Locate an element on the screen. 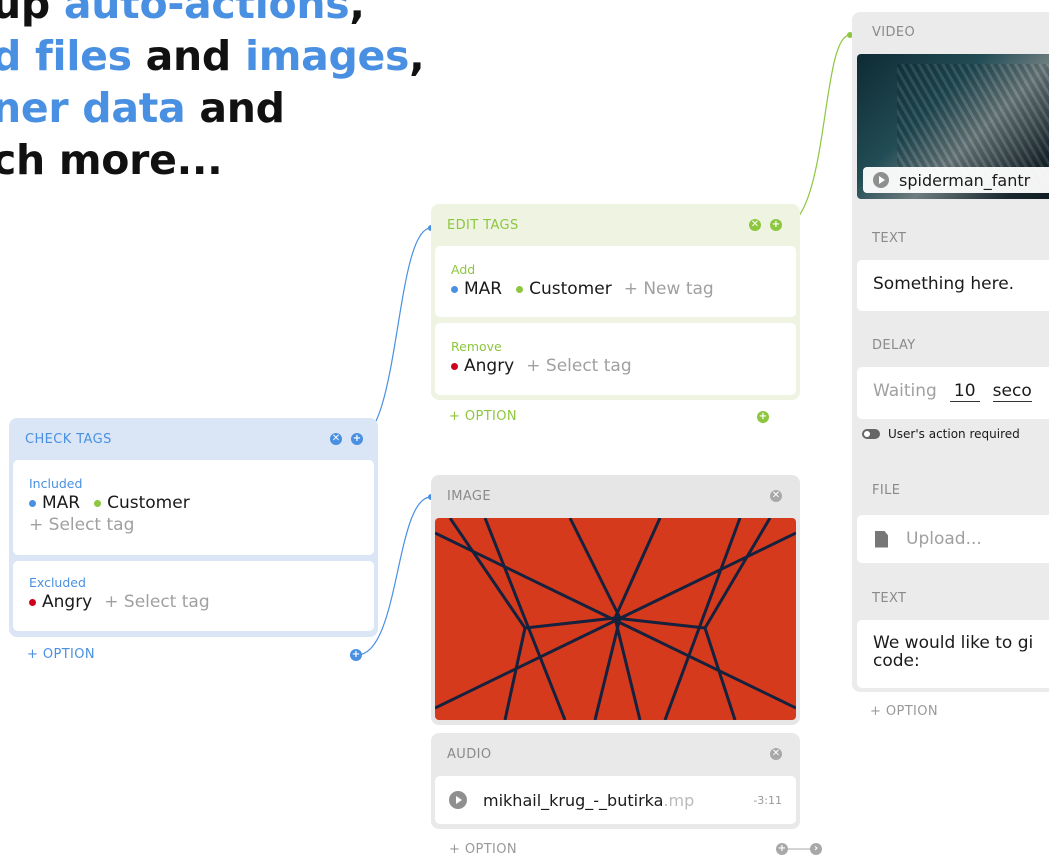 The image size is (1049, 857). delay-box: Waiting 10 seco is located at coordinates (953, 393).